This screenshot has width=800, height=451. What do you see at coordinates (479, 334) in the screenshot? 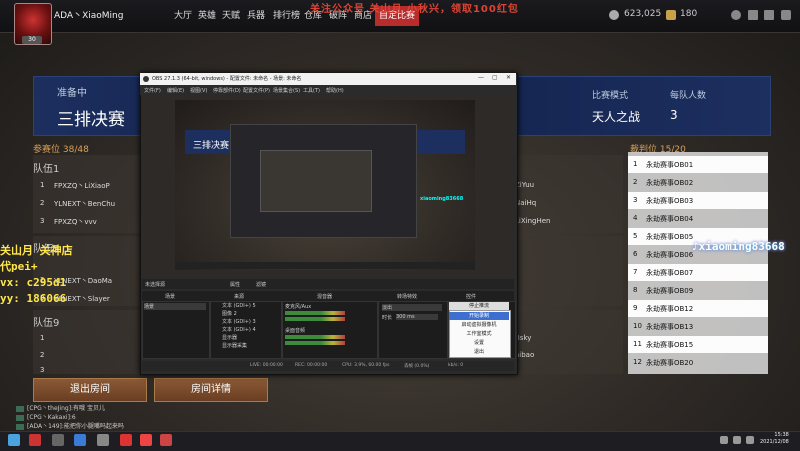
I see `studio-mode-button: 工作室模式` at bounding box center [479, 334].